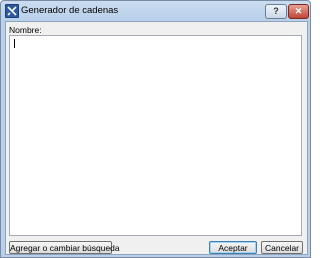 This screenshot has width=320, height=258. What do you see at coordinates (25, 30) in the screenshot?
I see `name-label: Nombre:` at bounding box center [25, 30].